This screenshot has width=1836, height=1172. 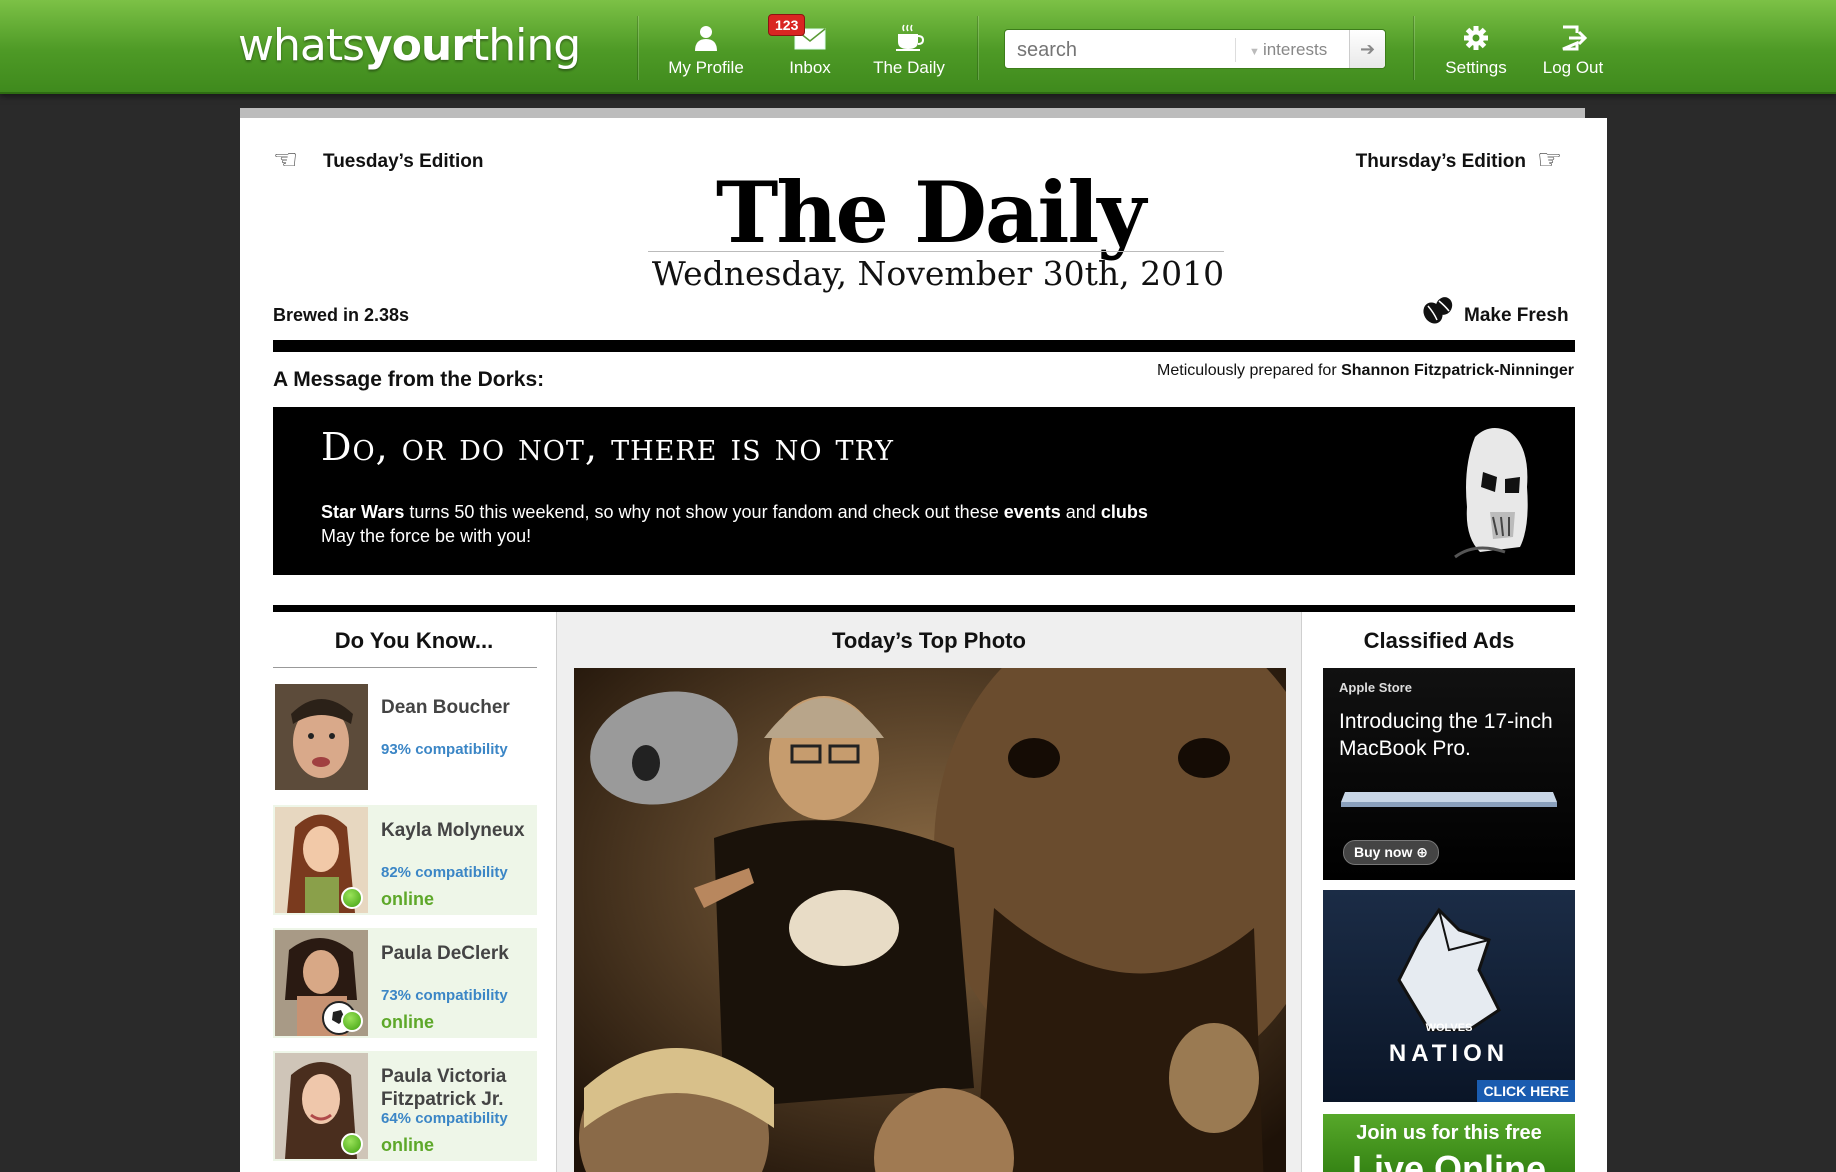 What do you see at coordinates (1449, 969) in the screenshot?
I see `wolf-logo-image` at bounding box center [1449, 969].